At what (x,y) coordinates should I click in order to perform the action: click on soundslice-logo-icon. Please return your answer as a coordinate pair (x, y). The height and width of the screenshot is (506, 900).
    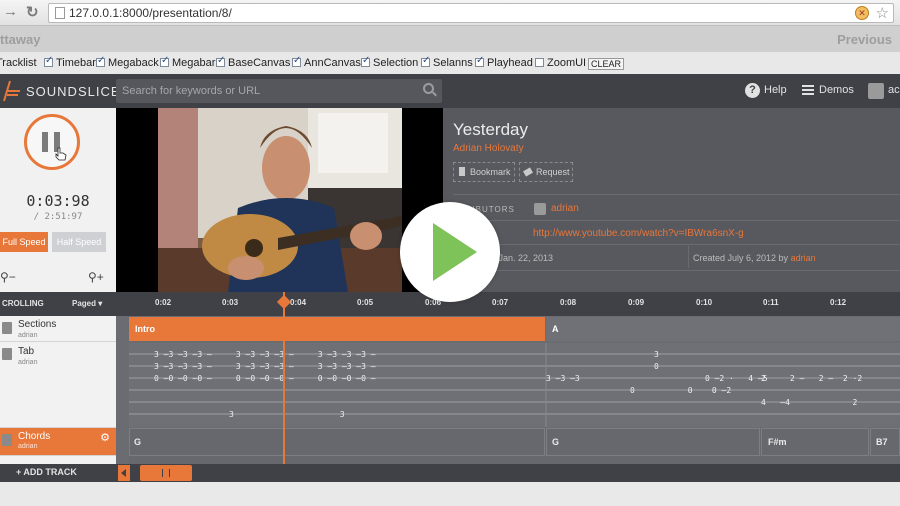
    Looking at the image, I should click on (12, 91).